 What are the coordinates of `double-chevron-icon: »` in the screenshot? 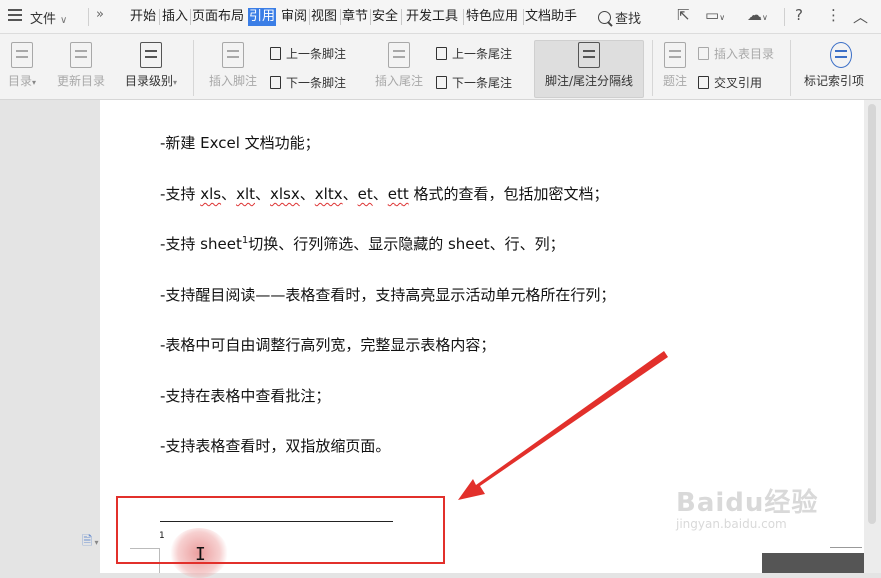 It's located at (100, 14).